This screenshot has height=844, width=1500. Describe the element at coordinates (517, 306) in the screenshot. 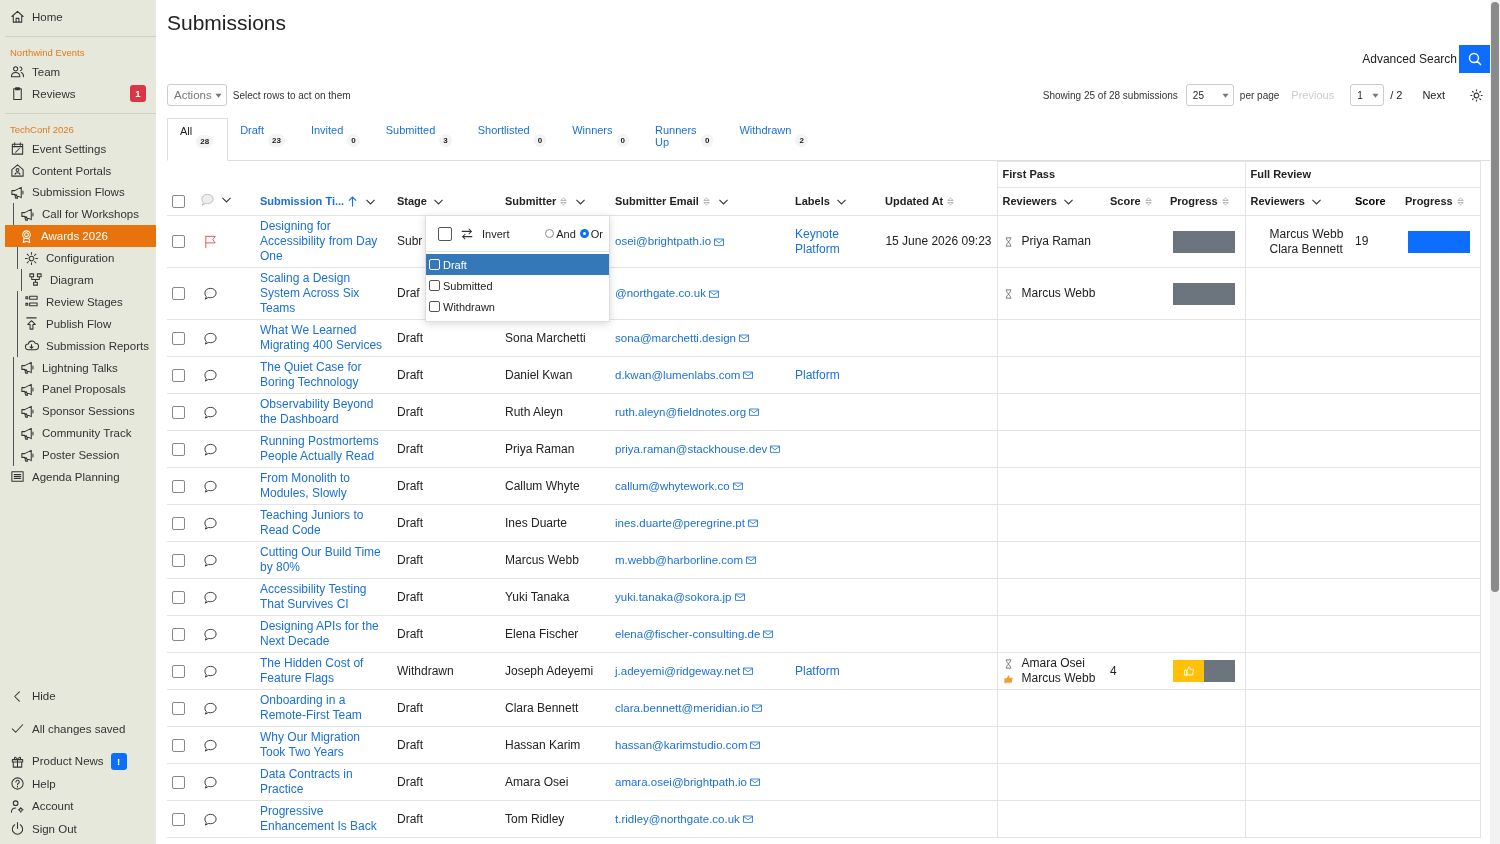

I see `stage-option: Withdrawn` at that location.